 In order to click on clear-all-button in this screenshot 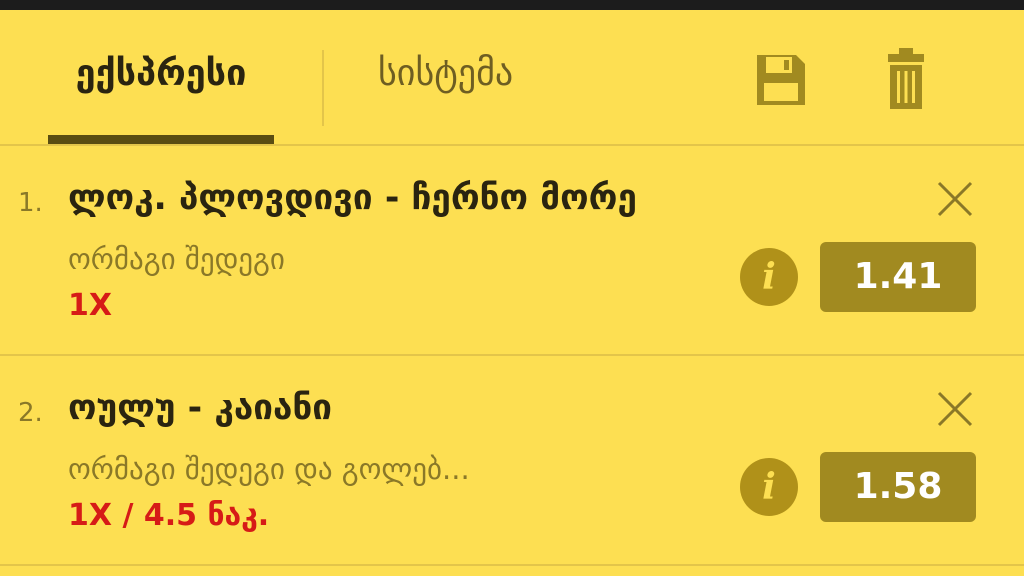, I will do `click(906, 79)`.